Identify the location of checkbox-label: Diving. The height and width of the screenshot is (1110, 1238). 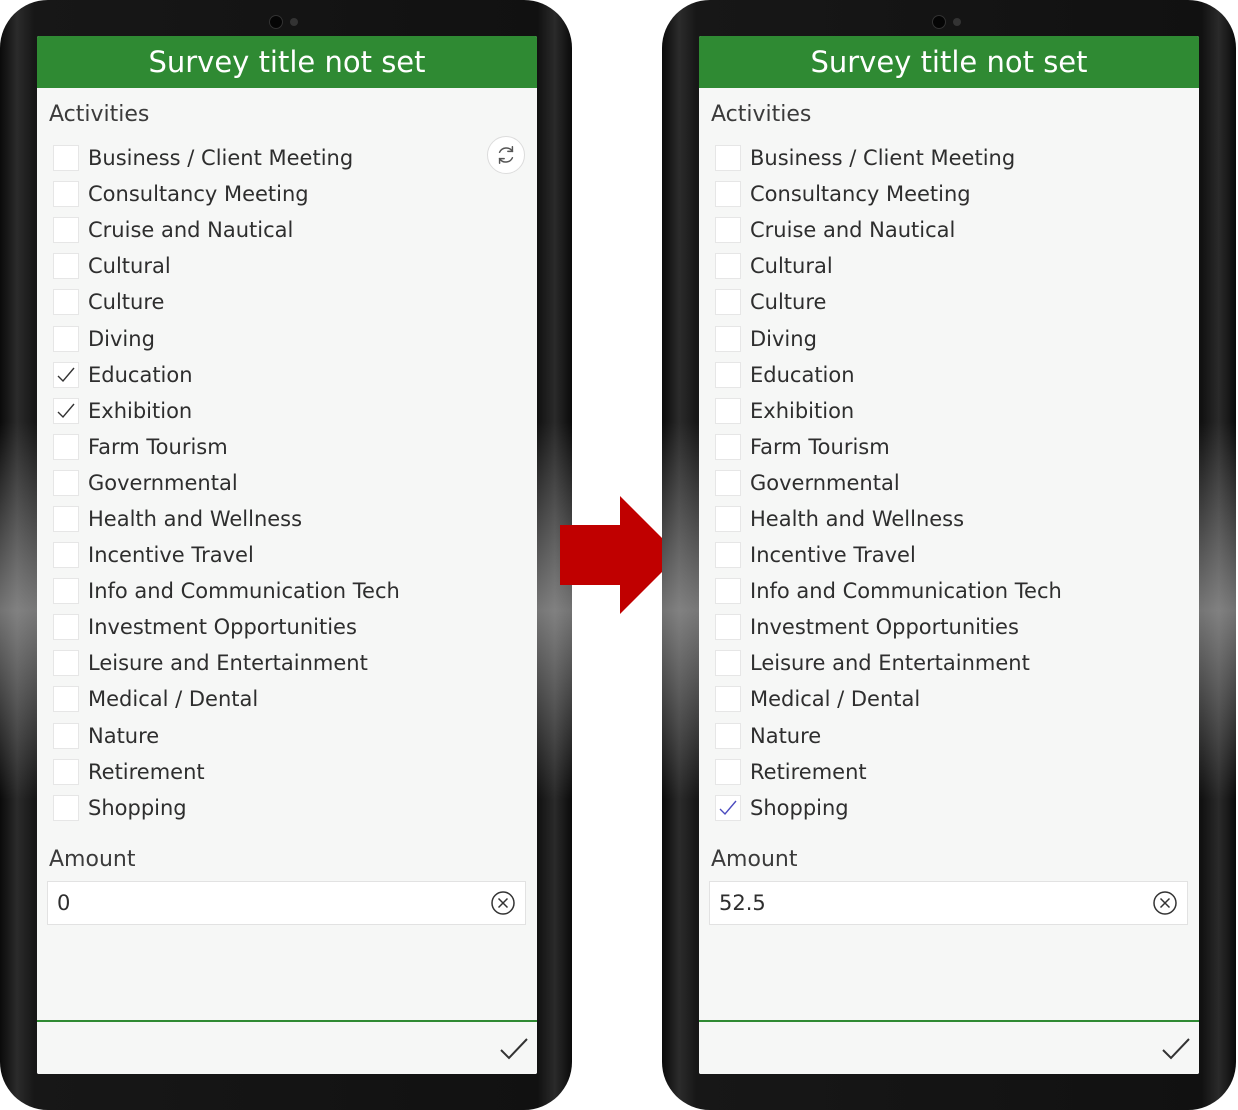
(783, 338).